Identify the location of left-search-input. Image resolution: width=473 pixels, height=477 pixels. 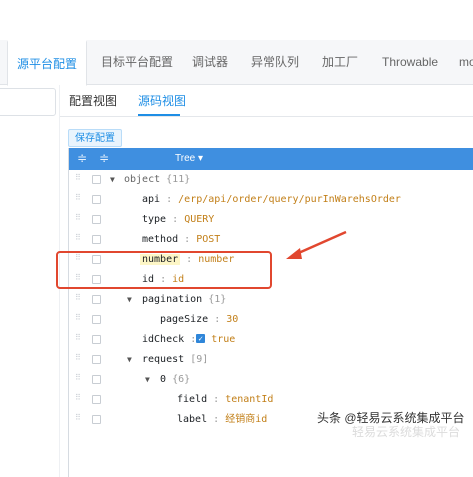
(28, 102).